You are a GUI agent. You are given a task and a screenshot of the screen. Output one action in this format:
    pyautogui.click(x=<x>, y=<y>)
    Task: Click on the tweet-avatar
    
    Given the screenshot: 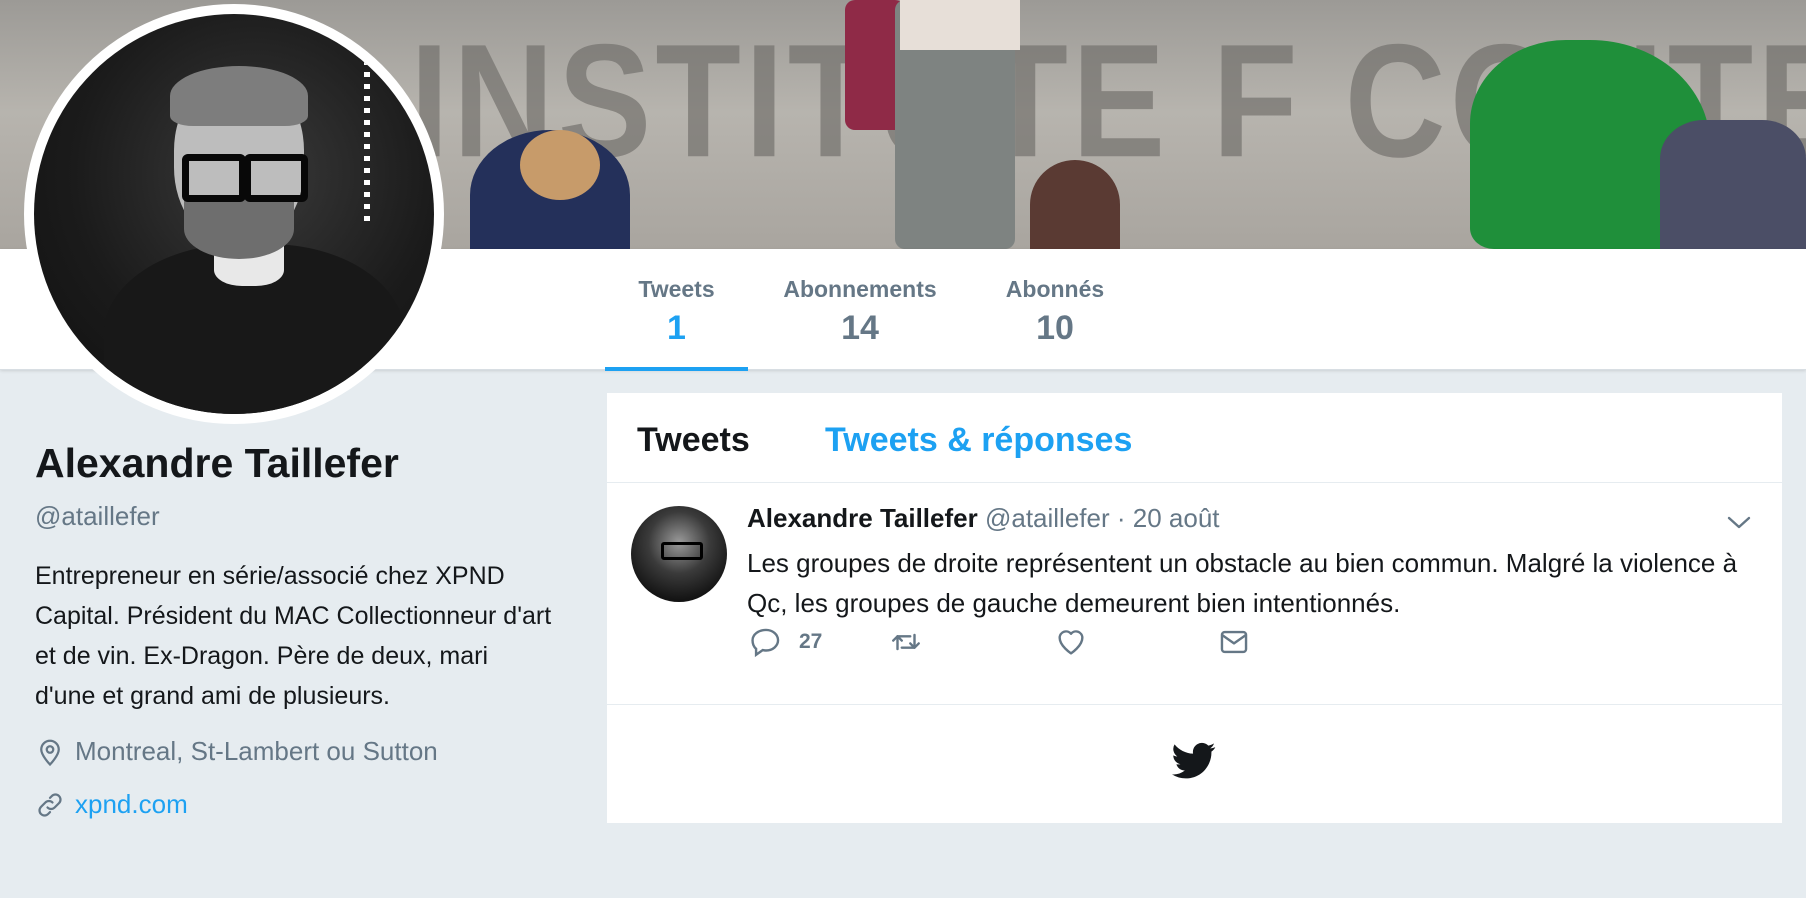 What is the action you would take?
    pyautogui.click(x=679, y=554)
    